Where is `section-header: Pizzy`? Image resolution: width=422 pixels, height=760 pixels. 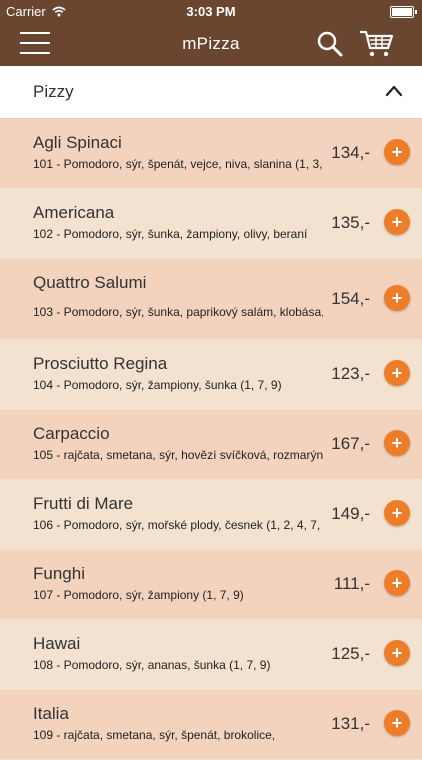 section-header: Pizzy is located at coordinates (211, 92).